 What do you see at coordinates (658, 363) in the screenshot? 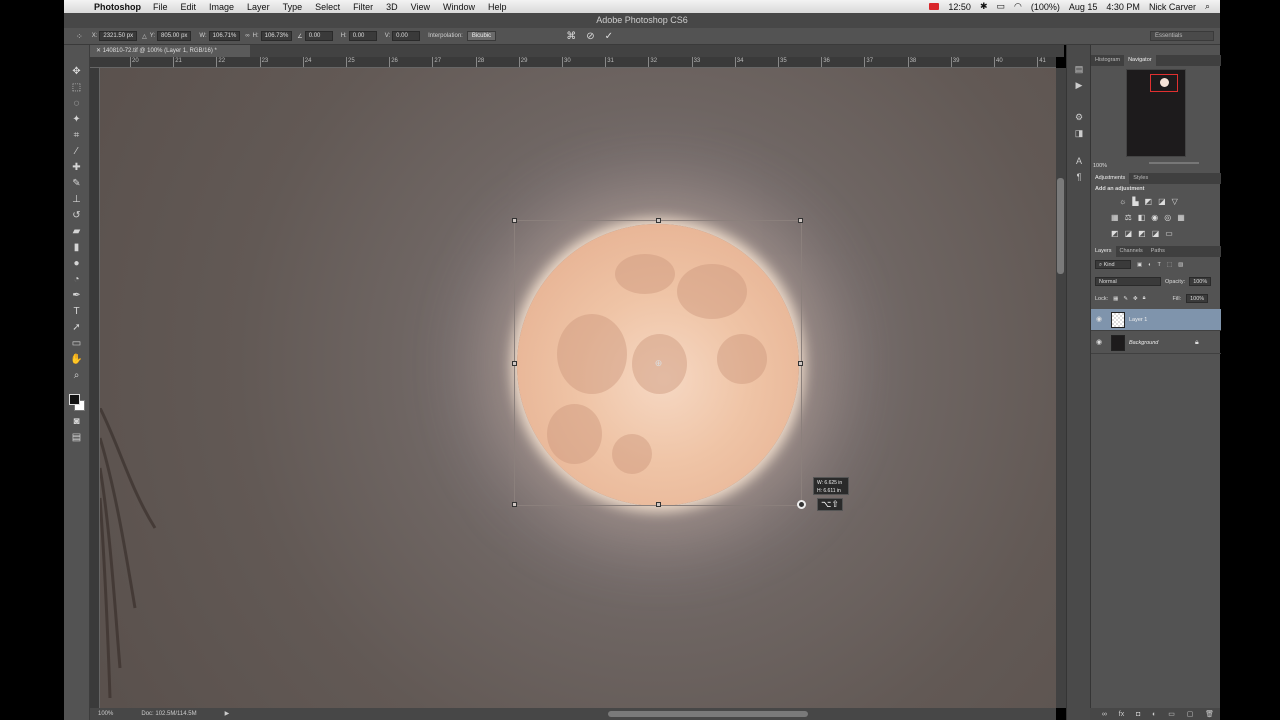
I see `transform-pivot-icon: ⊕` at bounding box center [658, 363].